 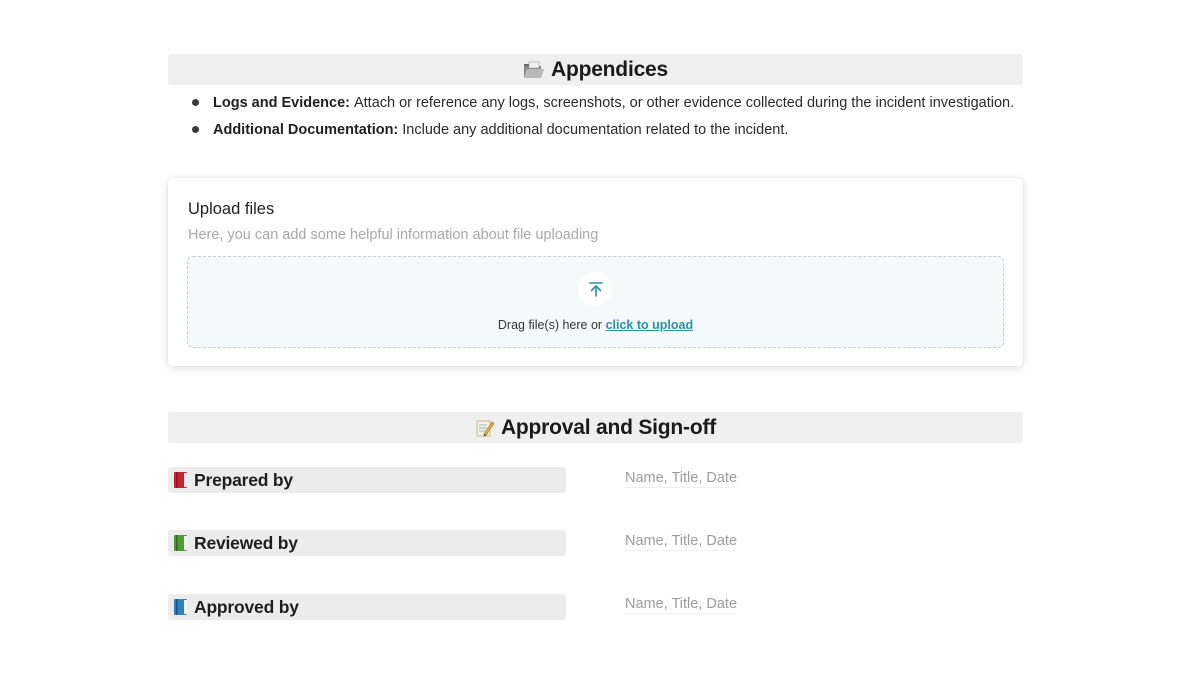 I want to click on approval-heading: Approval and Sign-off, so click(x=595, y=427).